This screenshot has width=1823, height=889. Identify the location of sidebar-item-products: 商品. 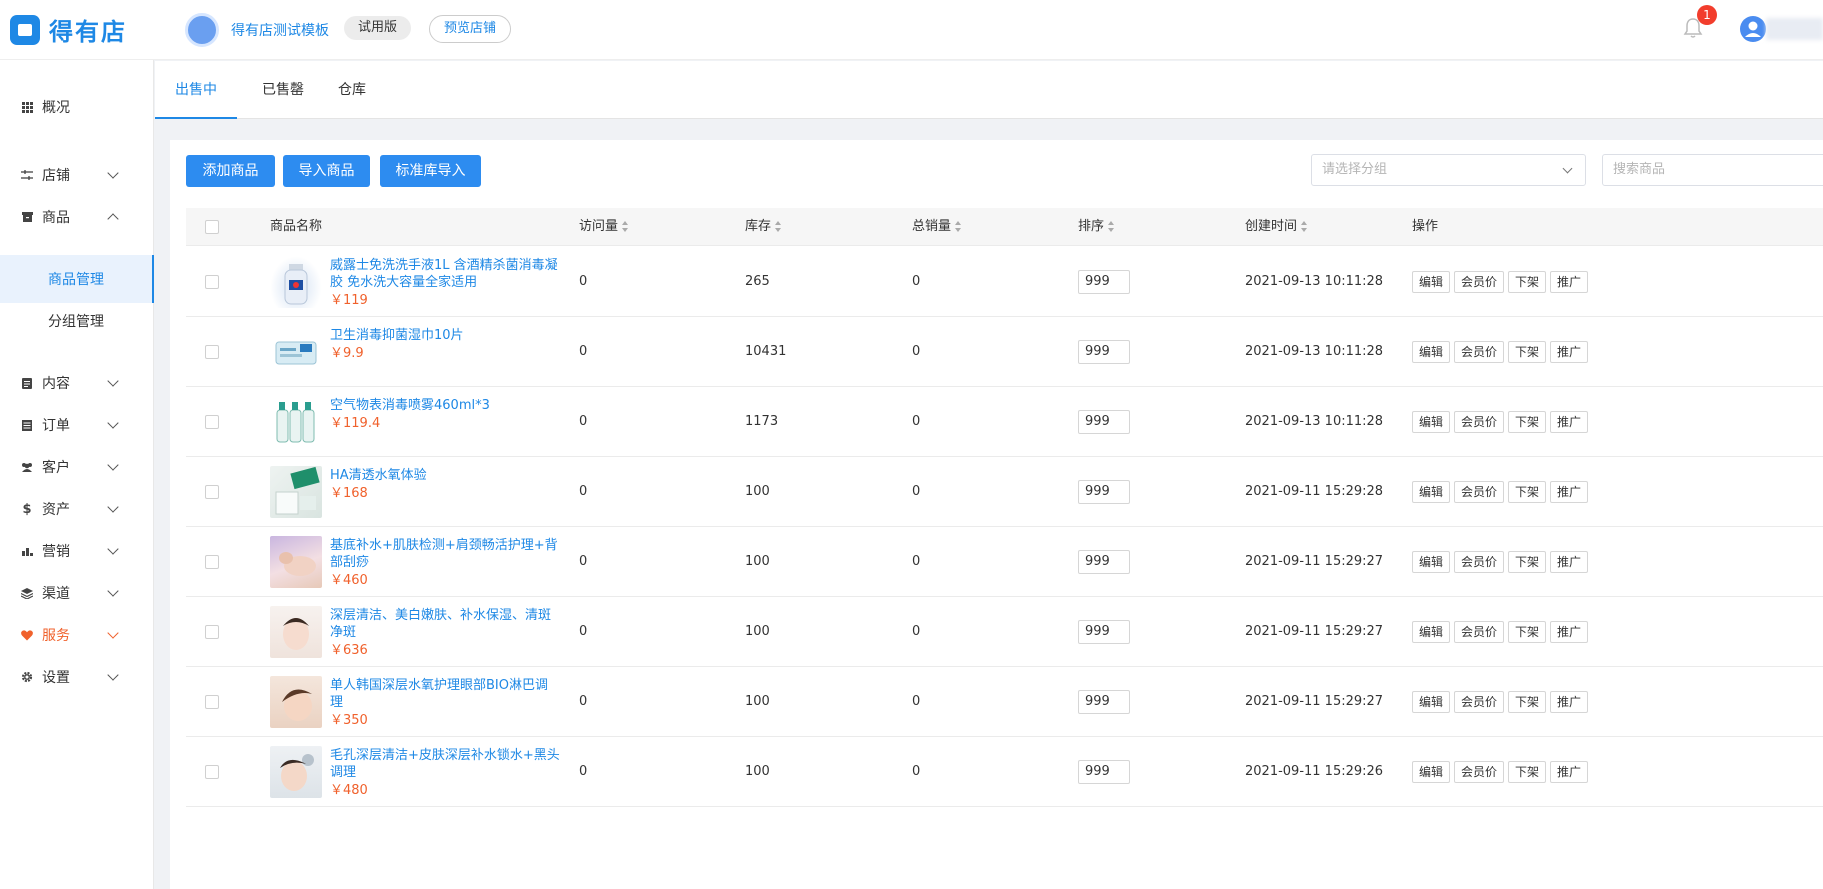
(77, 217).